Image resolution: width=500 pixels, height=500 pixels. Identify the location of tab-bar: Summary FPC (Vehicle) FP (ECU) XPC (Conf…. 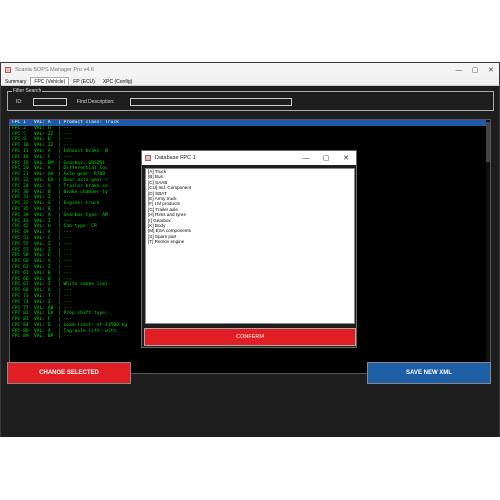
(250, 81).